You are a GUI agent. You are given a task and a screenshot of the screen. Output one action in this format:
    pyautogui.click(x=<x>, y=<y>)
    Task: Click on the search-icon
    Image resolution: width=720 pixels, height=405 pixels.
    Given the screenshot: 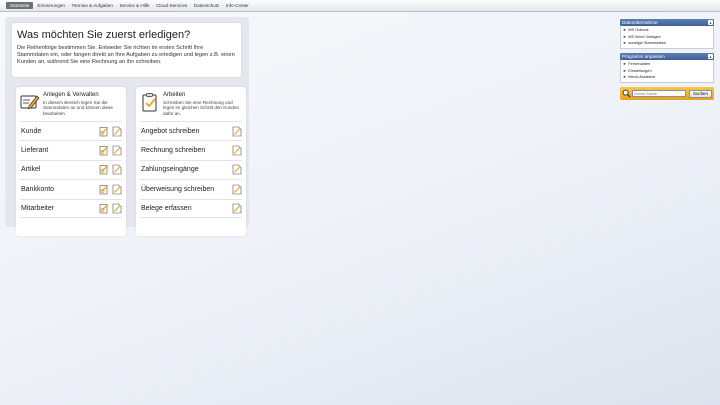 What is the action you would take?
    pyautogui.click(x=626, y=93)
    